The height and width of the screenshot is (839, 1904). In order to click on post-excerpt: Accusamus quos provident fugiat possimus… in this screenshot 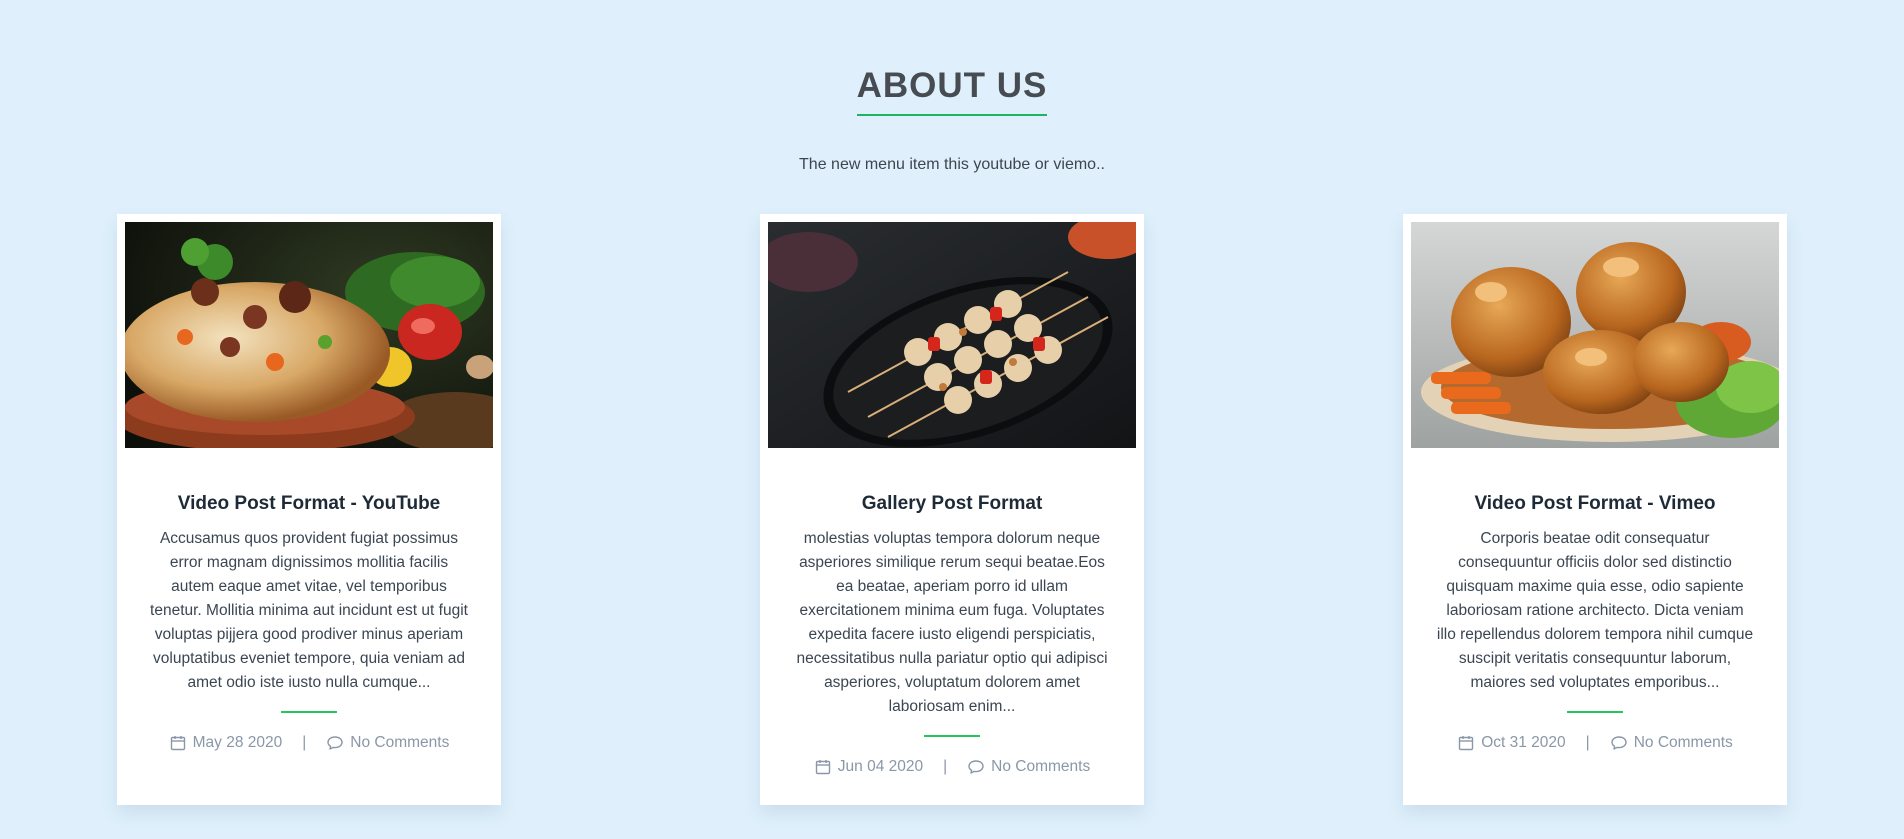, I will do `click(309, 610)`.